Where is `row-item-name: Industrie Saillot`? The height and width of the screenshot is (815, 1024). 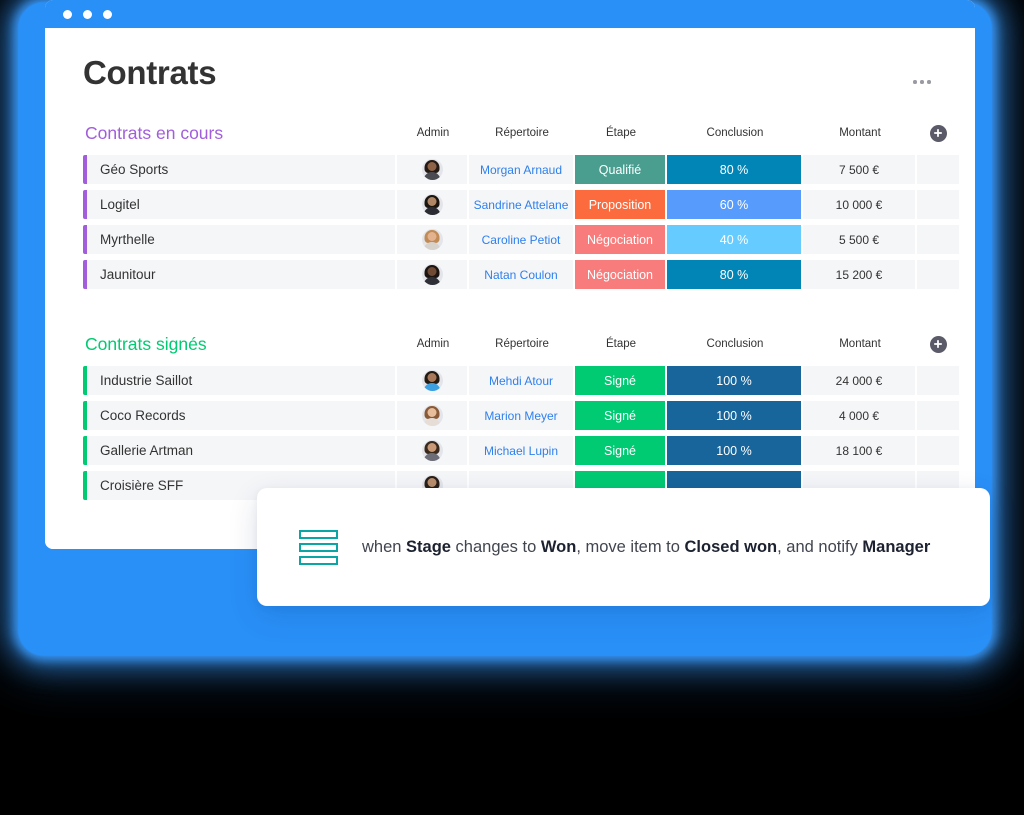 row-item-name: Industrie Saillot is located at coordinates (242, 380).